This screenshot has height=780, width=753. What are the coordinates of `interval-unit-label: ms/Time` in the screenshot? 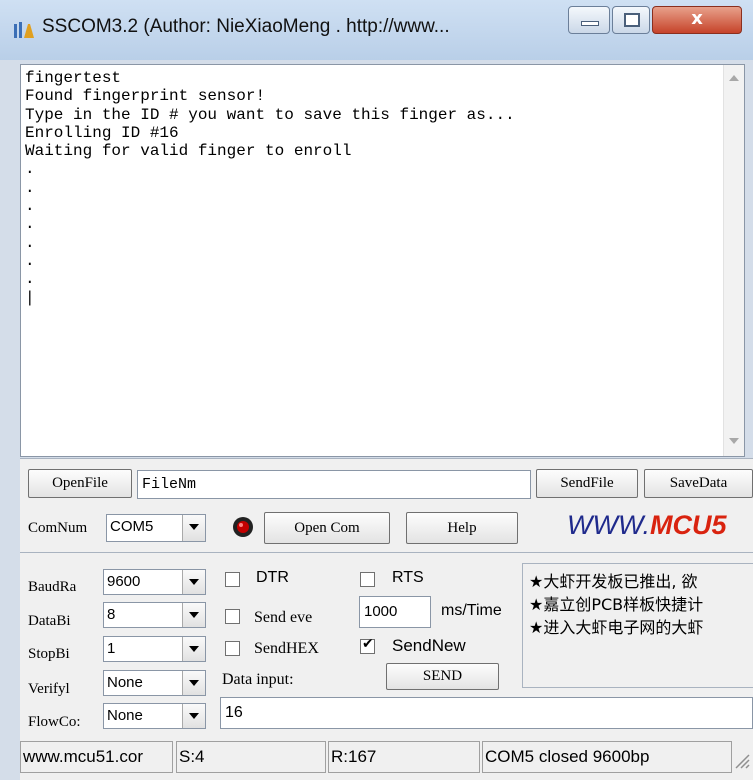 It's located at (471, 610).